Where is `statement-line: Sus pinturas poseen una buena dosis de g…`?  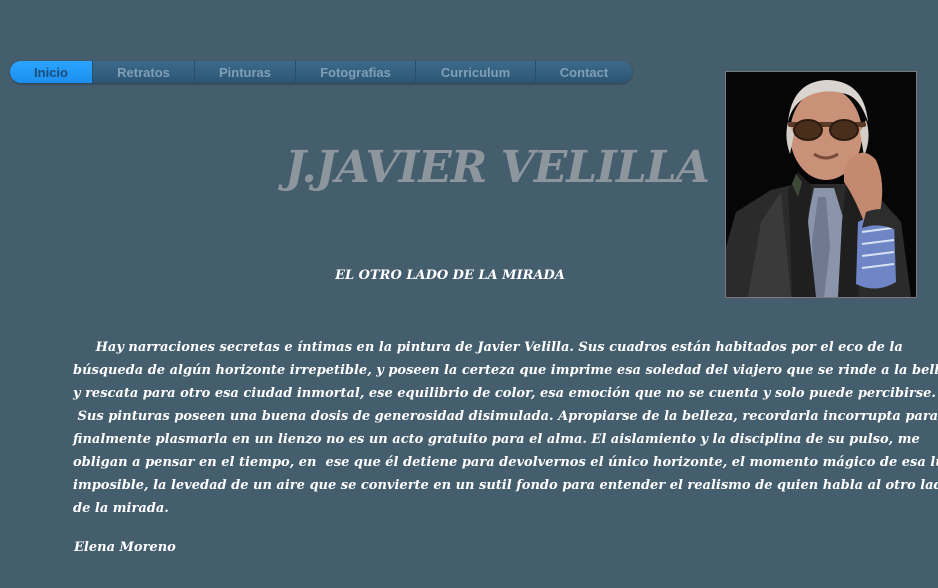
statement-line: Sus pinturas poseen una buena dosis de g… is located at coordinates (505, 416).